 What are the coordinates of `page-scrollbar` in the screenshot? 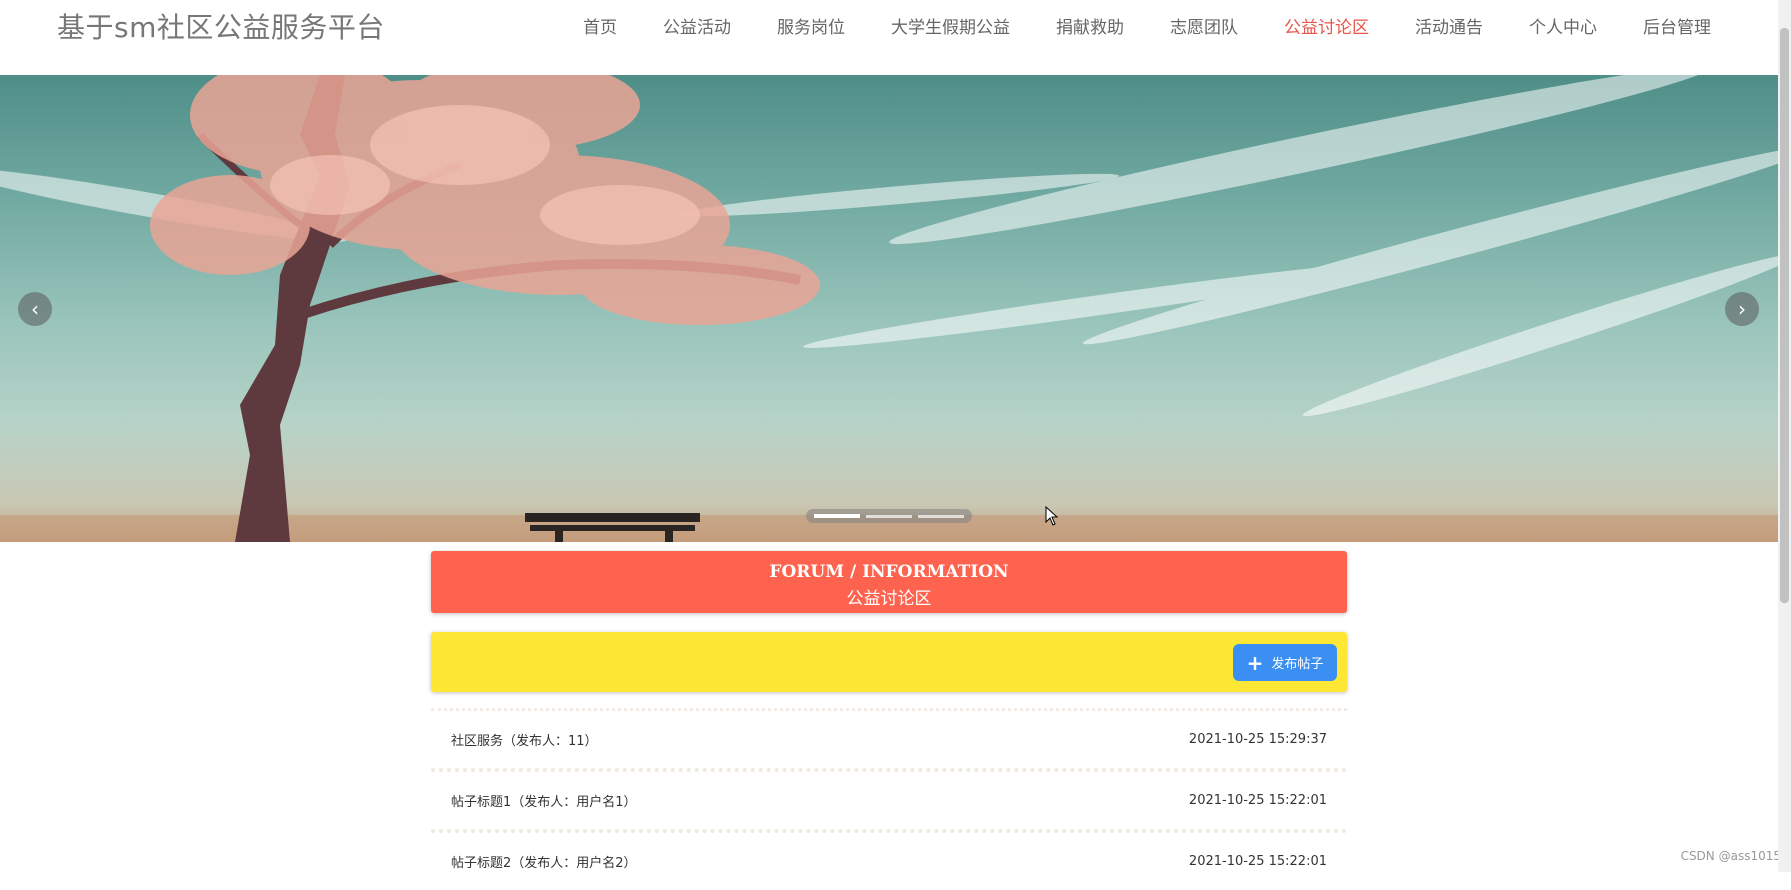 It's located at (1784, 436).